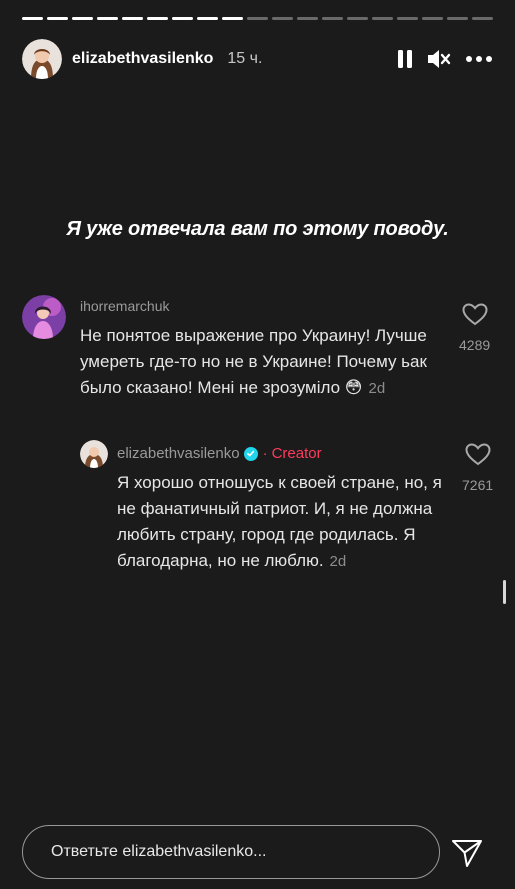  Describe the element at coordinates (504, 592) in the screenshot. I see `scrollbar-thumb` at that location.